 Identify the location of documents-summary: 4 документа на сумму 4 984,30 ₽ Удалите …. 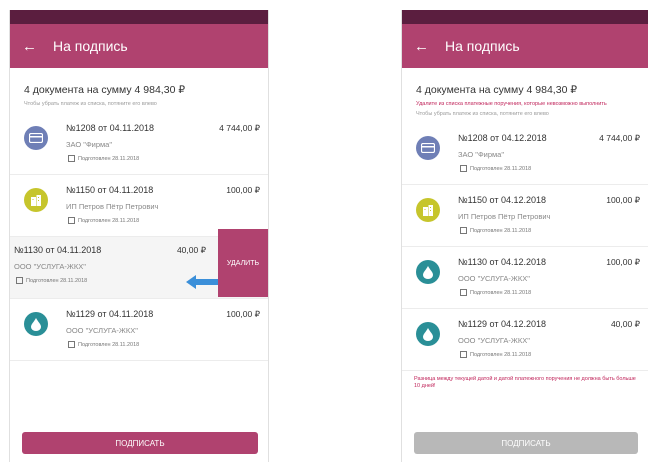
(525, 95).